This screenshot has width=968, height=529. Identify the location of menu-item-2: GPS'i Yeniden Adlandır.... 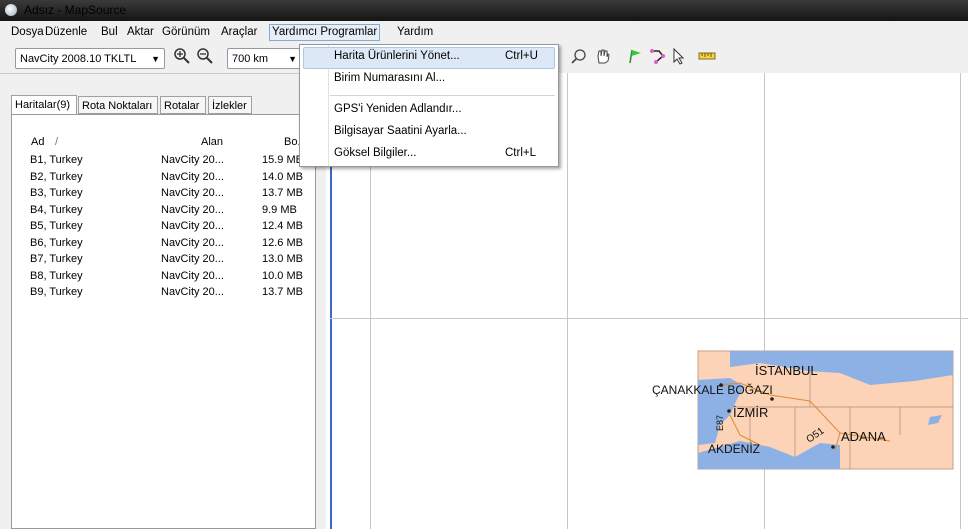
(398, 109).